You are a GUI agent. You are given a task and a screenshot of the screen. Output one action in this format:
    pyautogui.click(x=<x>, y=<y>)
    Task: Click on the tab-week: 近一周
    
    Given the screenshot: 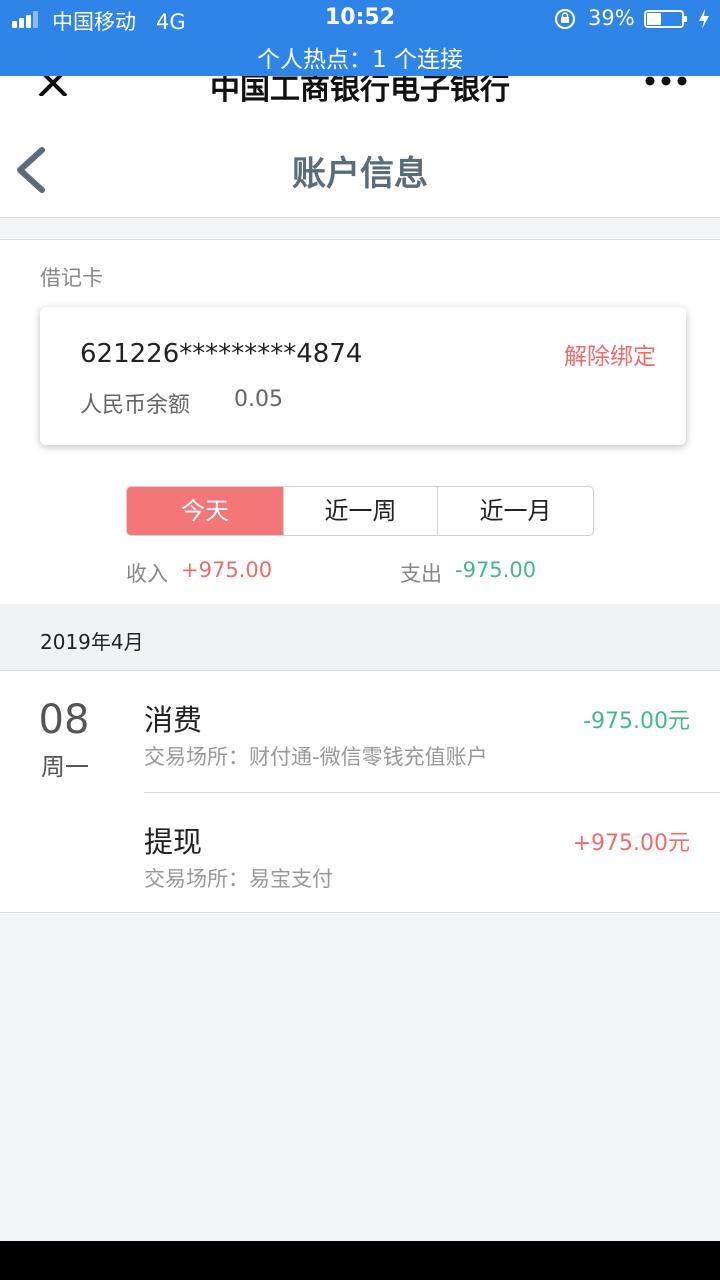 What is the action you would take?
    pyautogui.click(x=361, y=511)
    